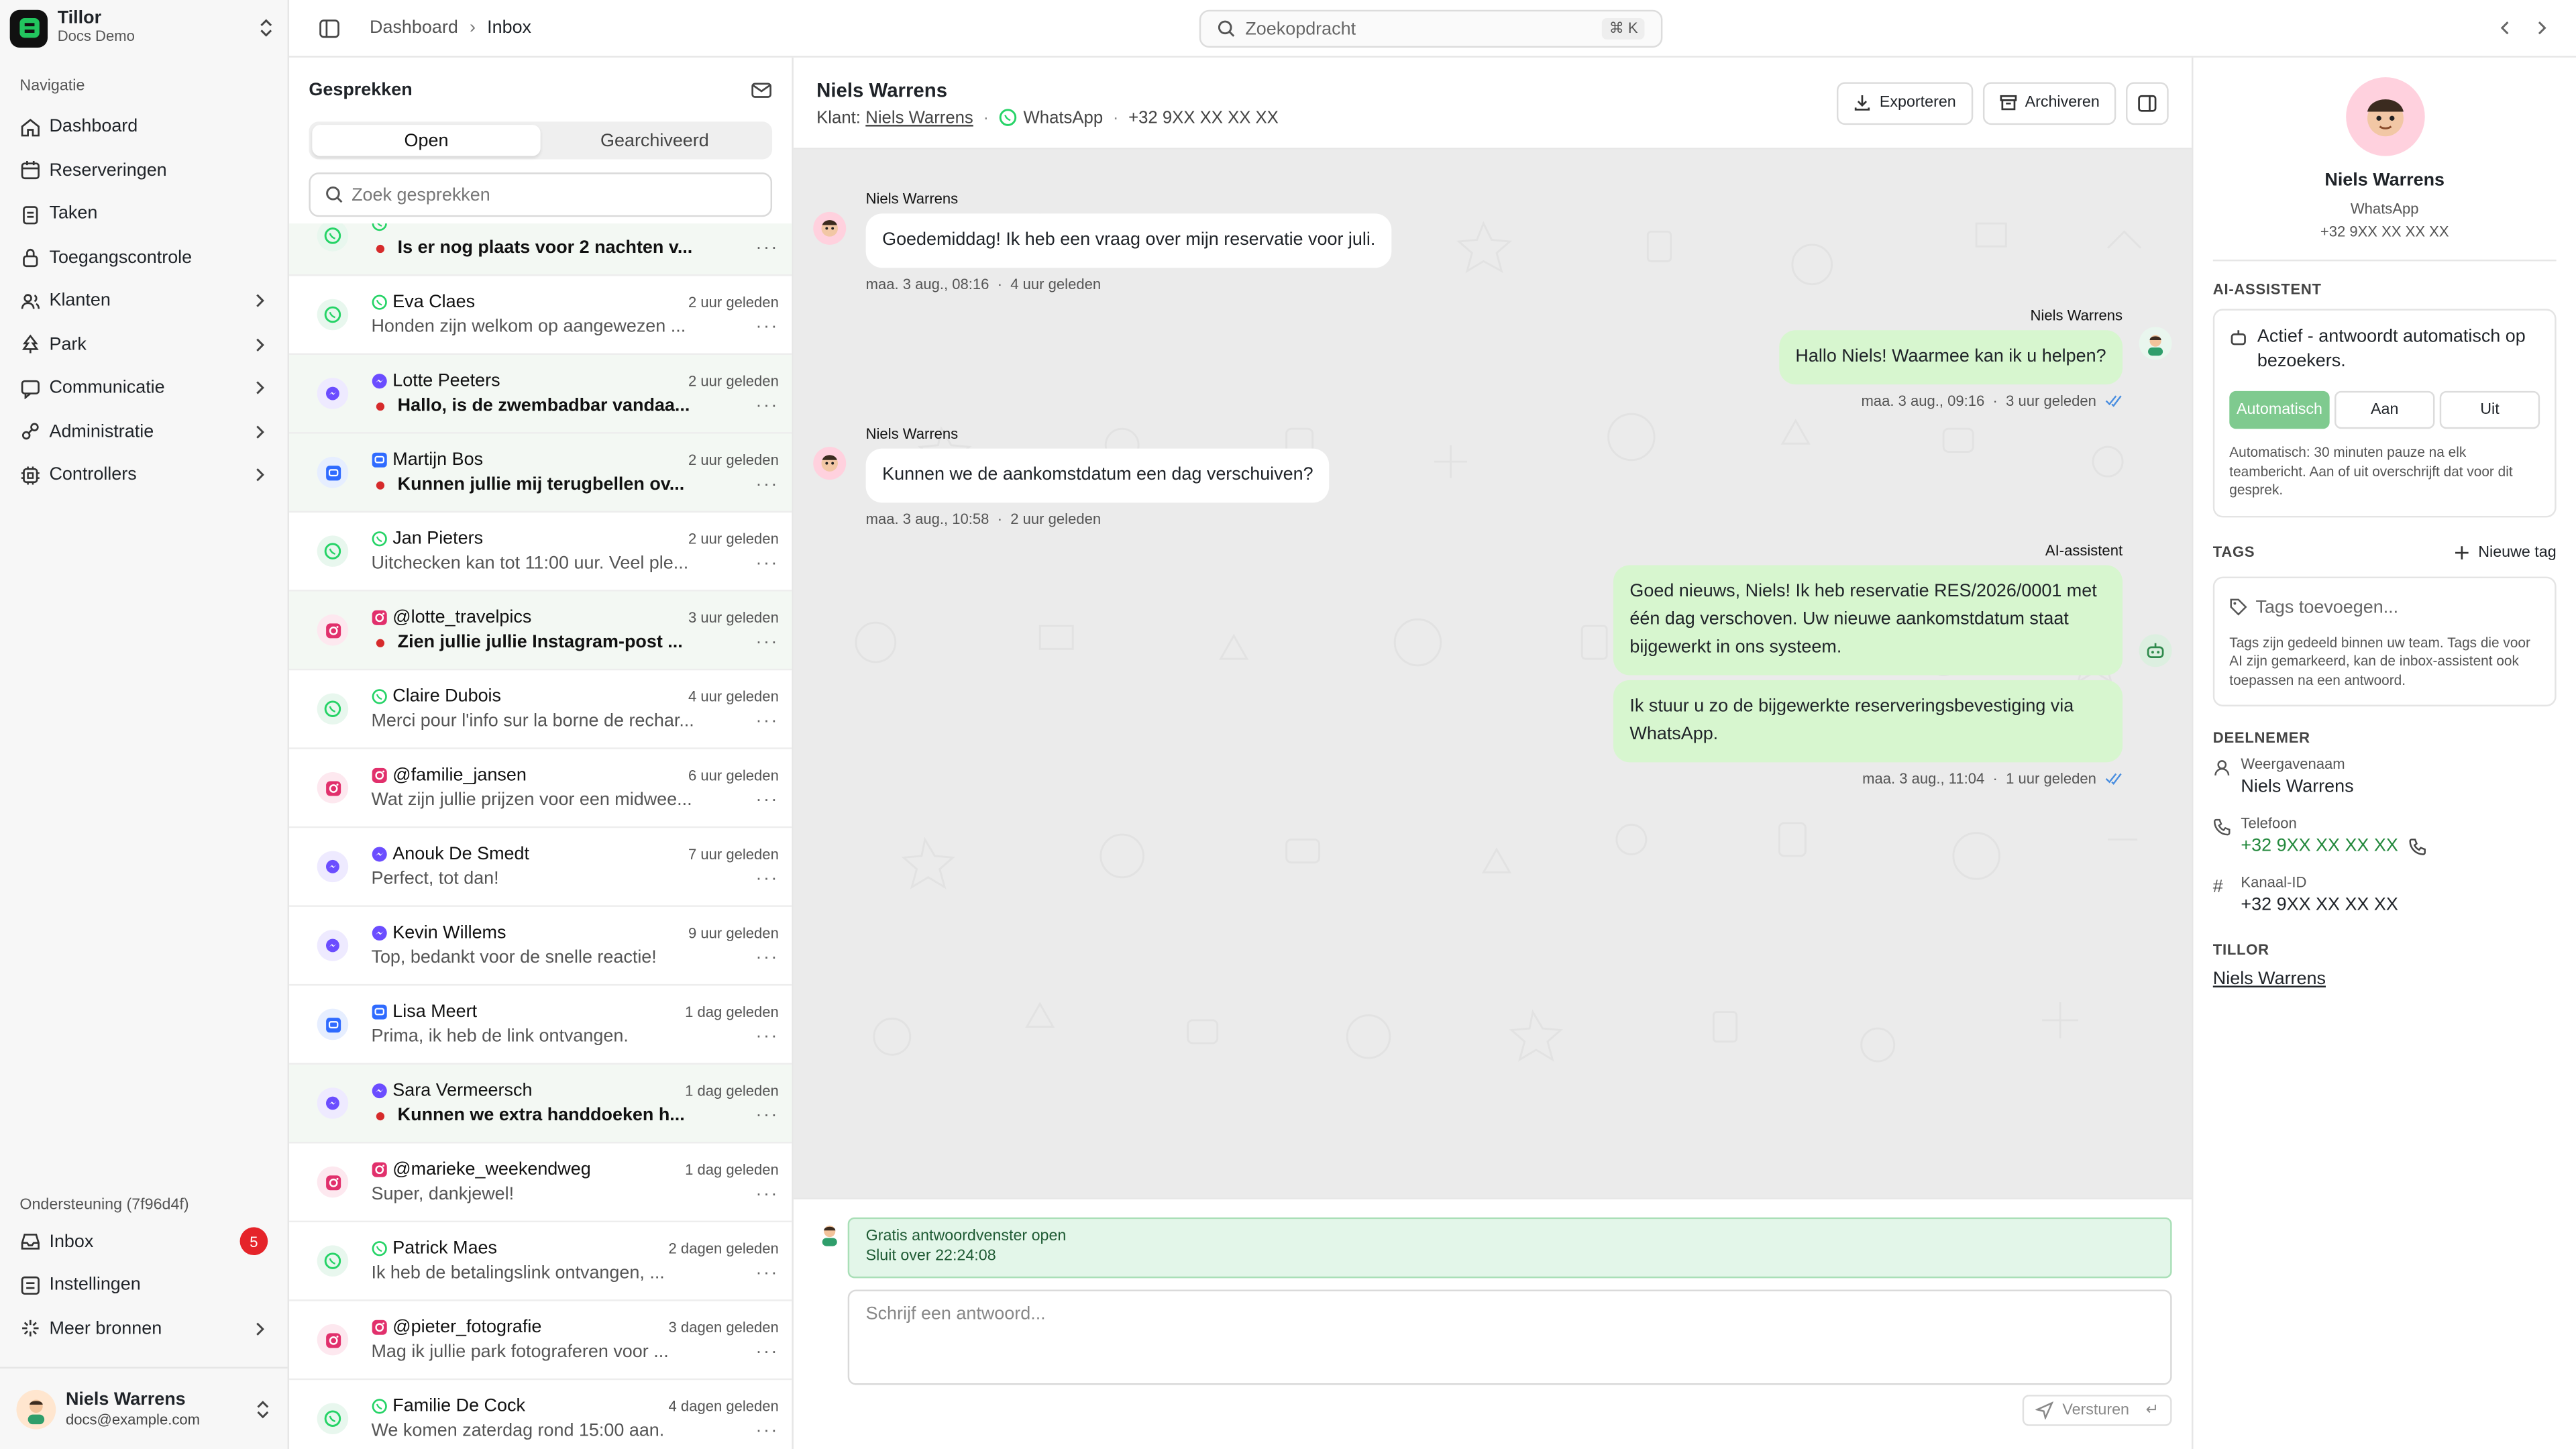 This screenshot has height=1449, width=2576. I want to click on ai-mode-on: Aan, so click(2384, 409).